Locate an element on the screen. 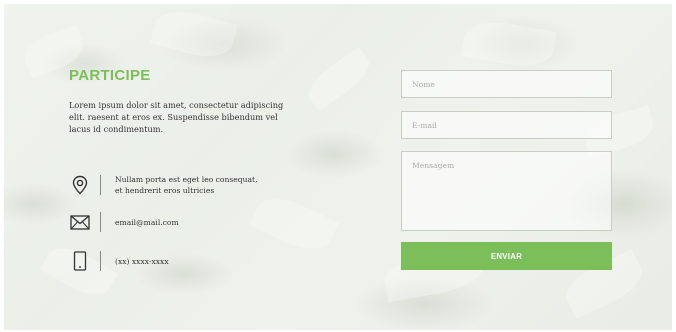  contact-phone: (xx) xxxx-xxxx is located at coordinates (119, 261).